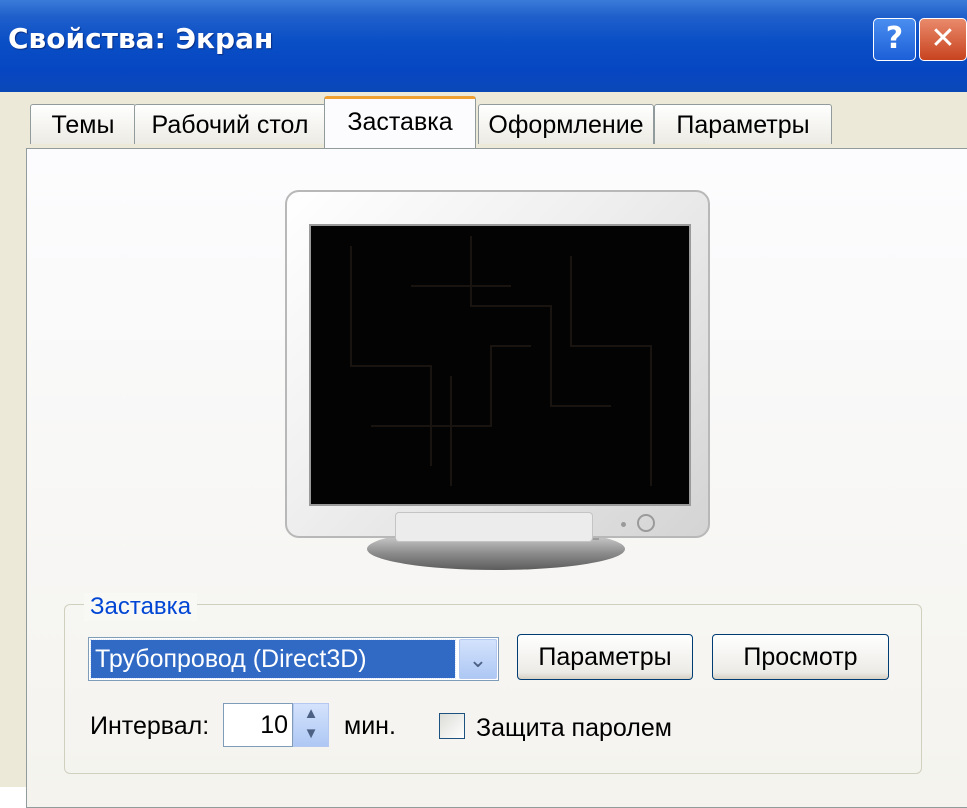  Describe the element at coordinates (566, 124) in the screenshot. I see `tab-appearance: Оформление` at that location.